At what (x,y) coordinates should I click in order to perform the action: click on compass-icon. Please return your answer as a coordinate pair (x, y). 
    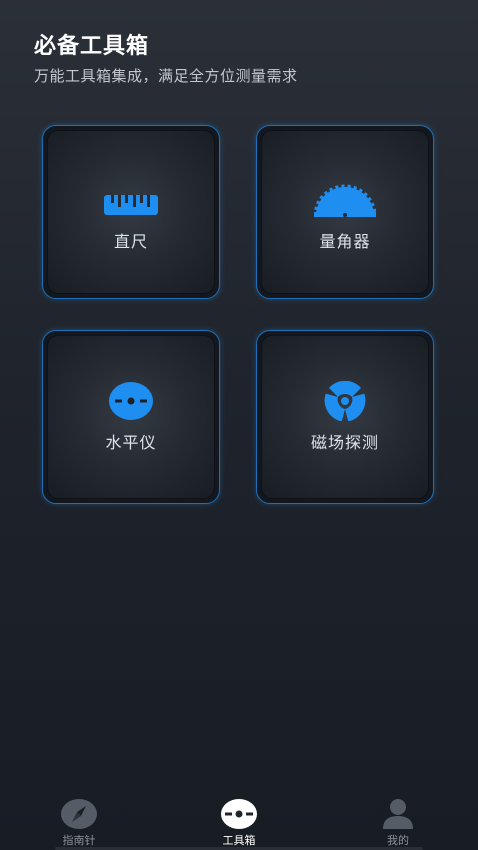
    Looking at the image, I should click on (79, 814).